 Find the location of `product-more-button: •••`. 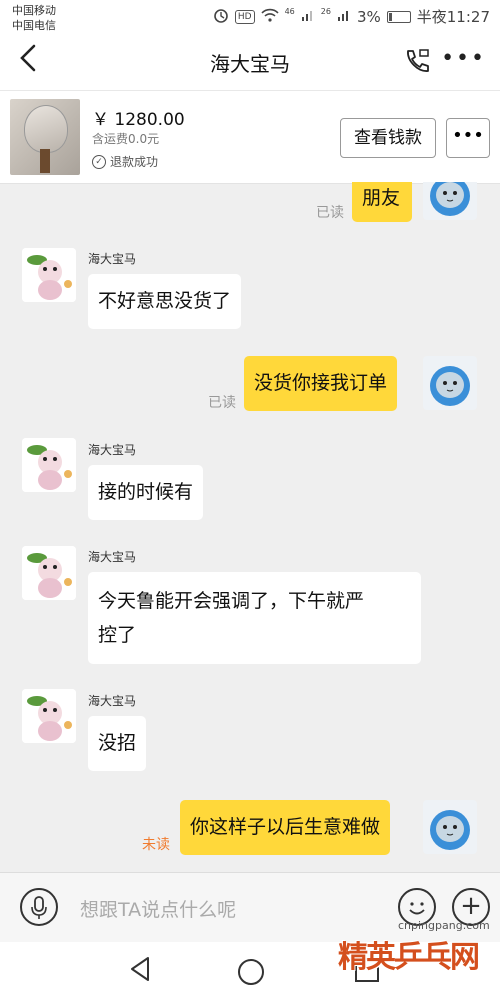

product-more-button: ••• is located at coordinates (468, 138).